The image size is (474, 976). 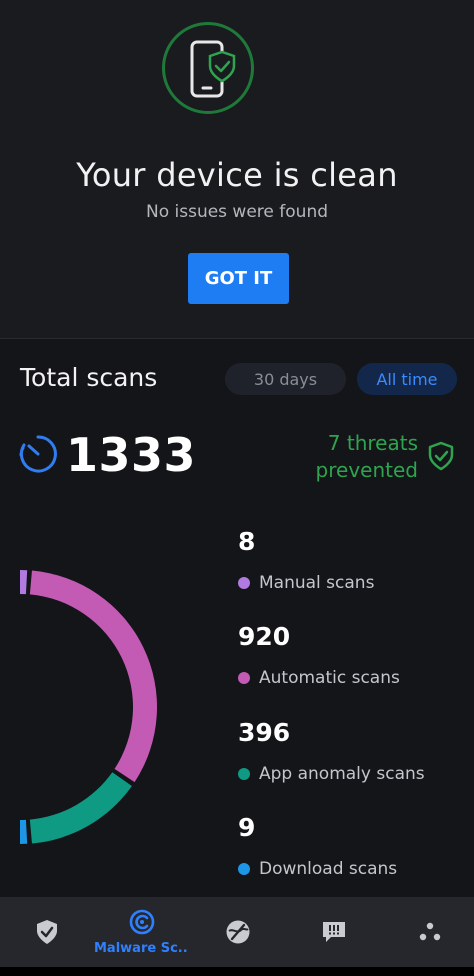 I want to click on phone-shield-icon, so click(x=208, y=68).